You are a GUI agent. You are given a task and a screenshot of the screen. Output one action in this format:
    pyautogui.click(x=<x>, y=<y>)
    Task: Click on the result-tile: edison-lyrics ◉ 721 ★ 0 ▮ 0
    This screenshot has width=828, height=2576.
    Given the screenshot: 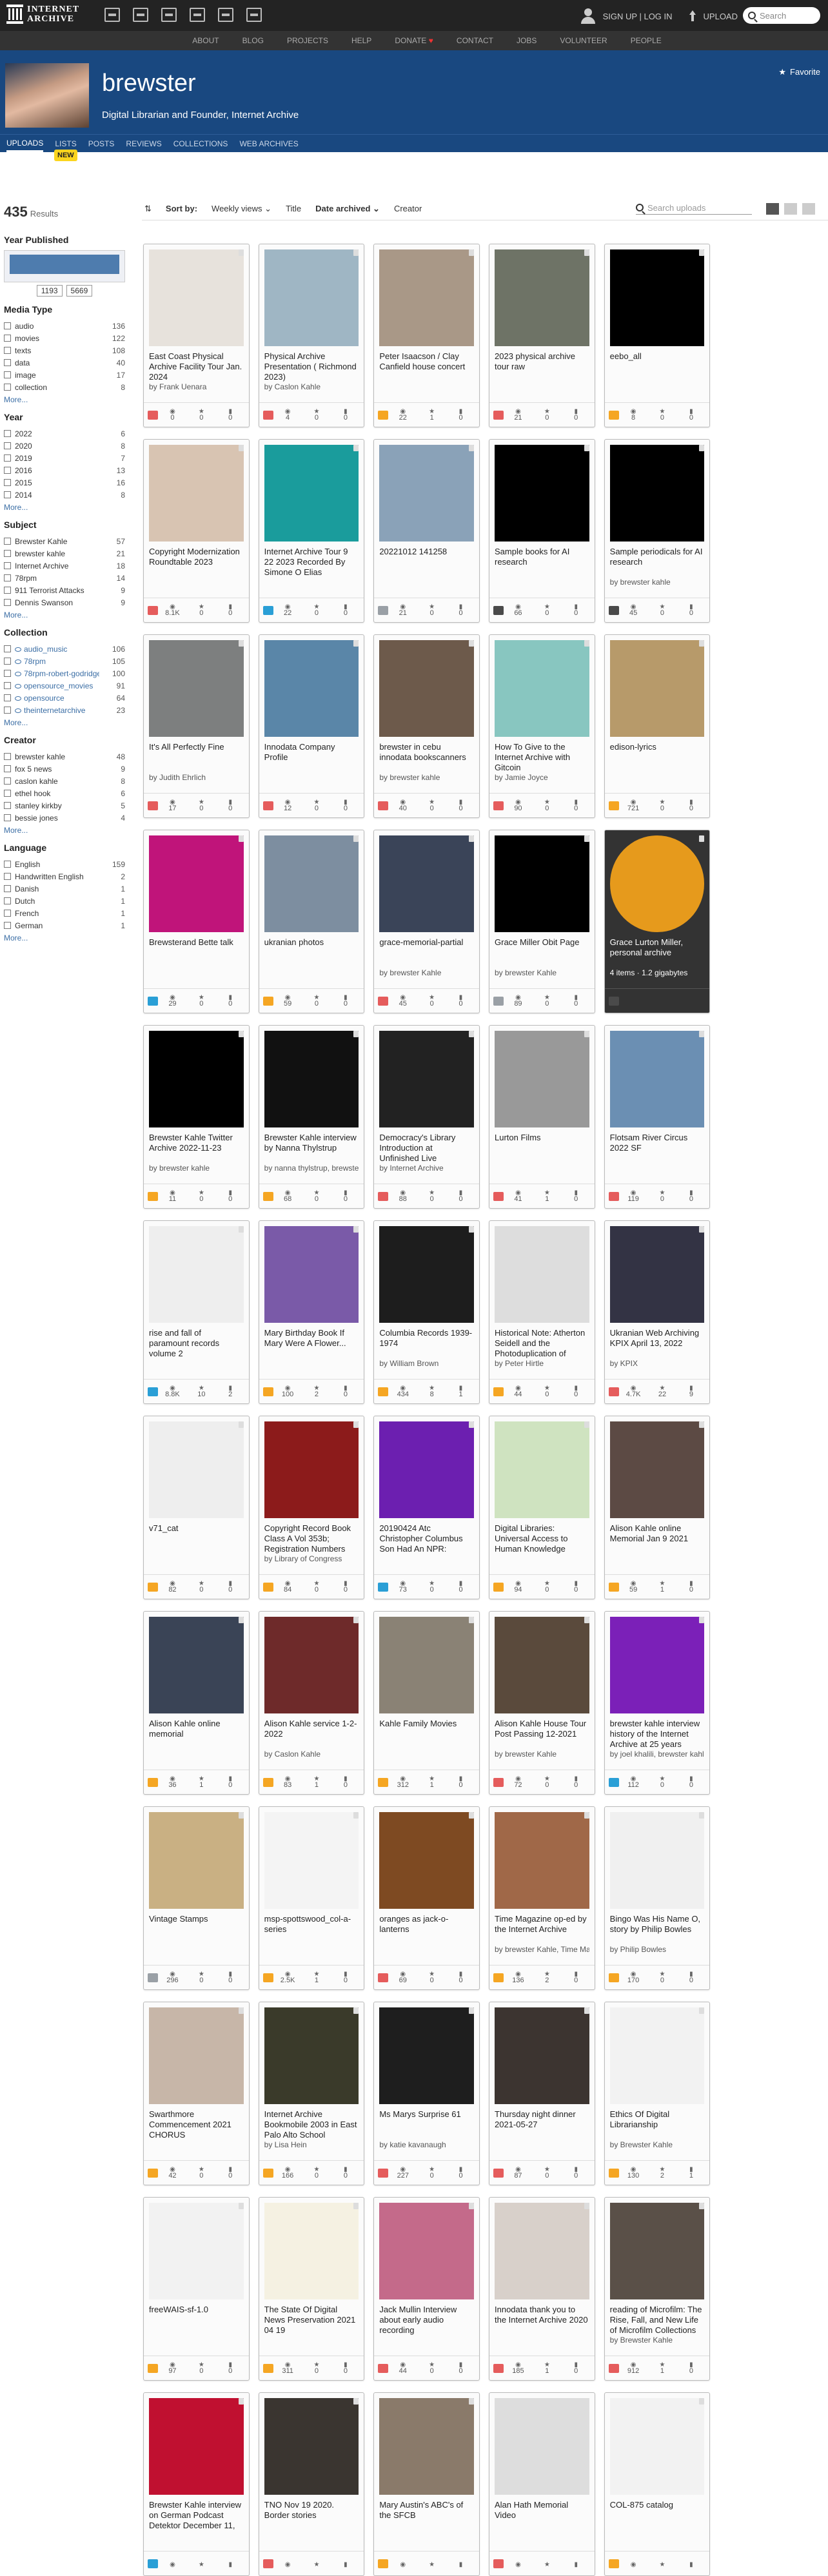 What is the action you would take?
    pyautogui.click(x=657, y=726)
    